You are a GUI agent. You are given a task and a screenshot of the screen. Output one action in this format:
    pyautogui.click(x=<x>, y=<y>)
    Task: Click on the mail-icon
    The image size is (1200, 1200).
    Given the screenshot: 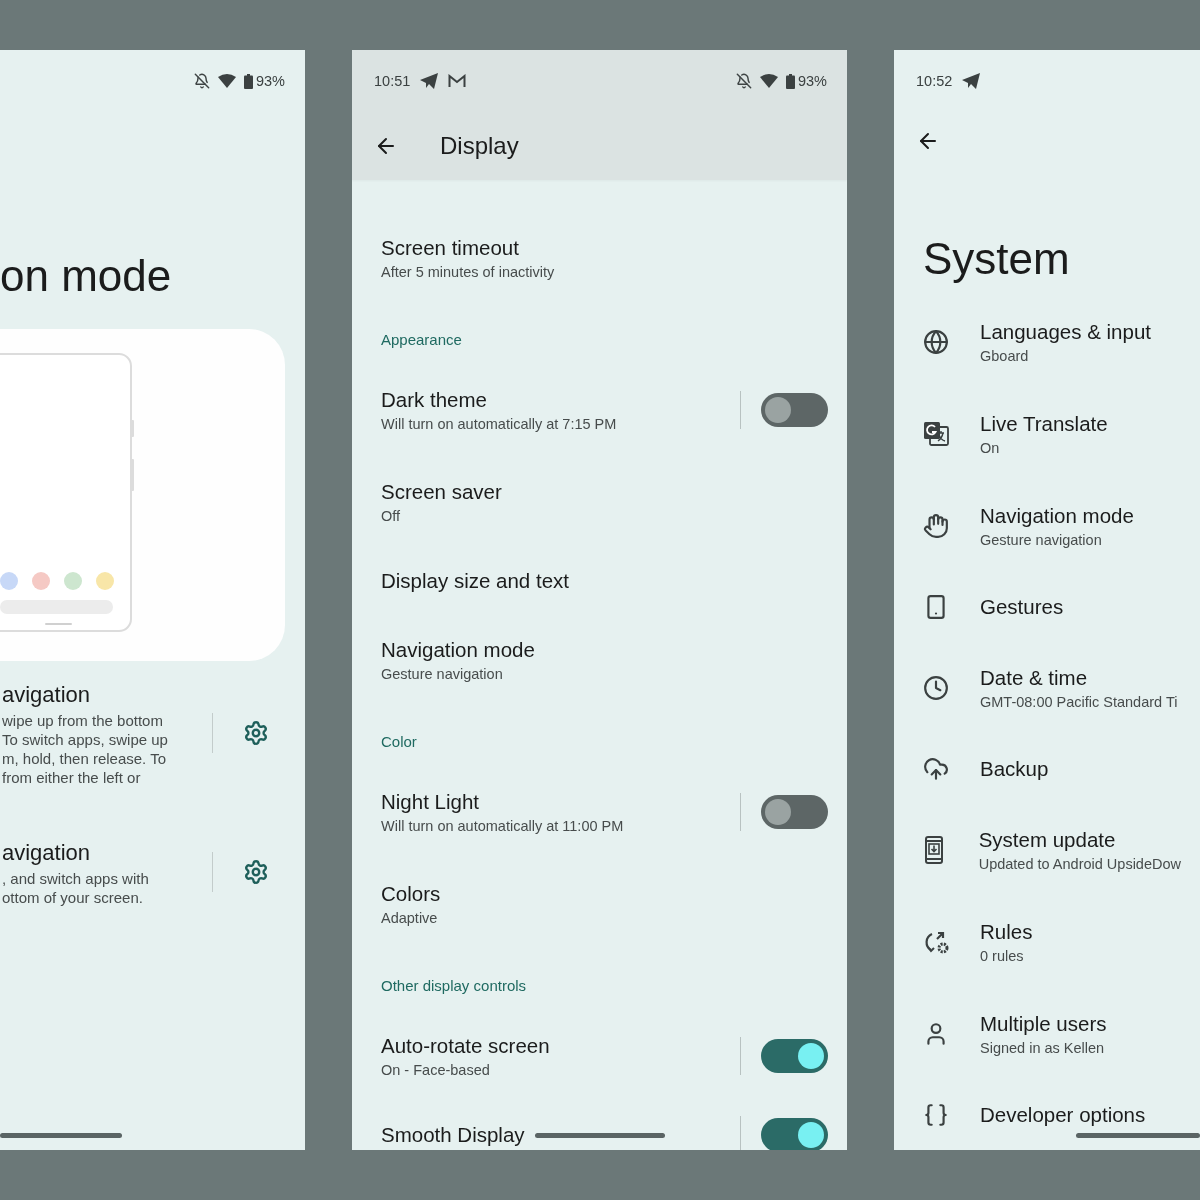 What is the action you would take?
    pyautogui.click(x=457, y=81)
    